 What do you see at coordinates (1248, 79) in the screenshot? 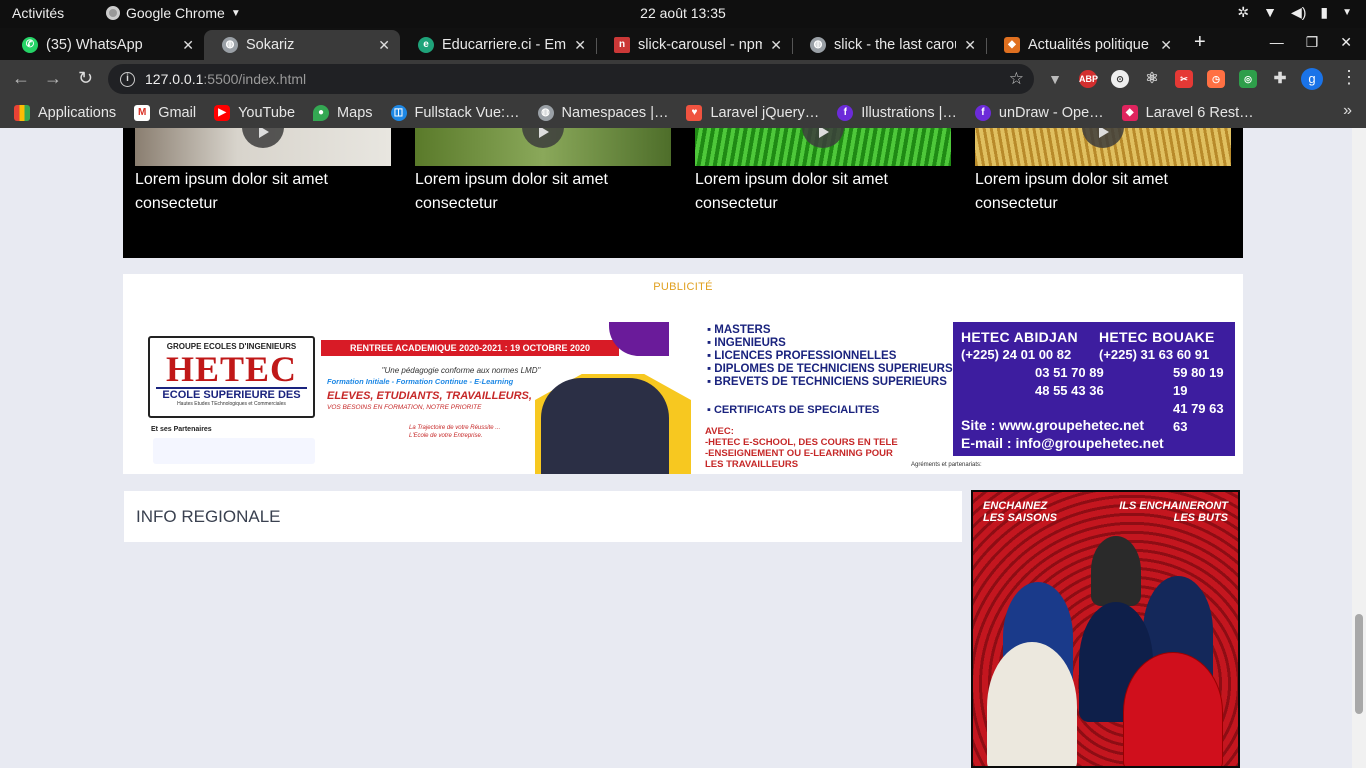
I see `green-extension-icon: ◎` at bounding box center [1248, 79].